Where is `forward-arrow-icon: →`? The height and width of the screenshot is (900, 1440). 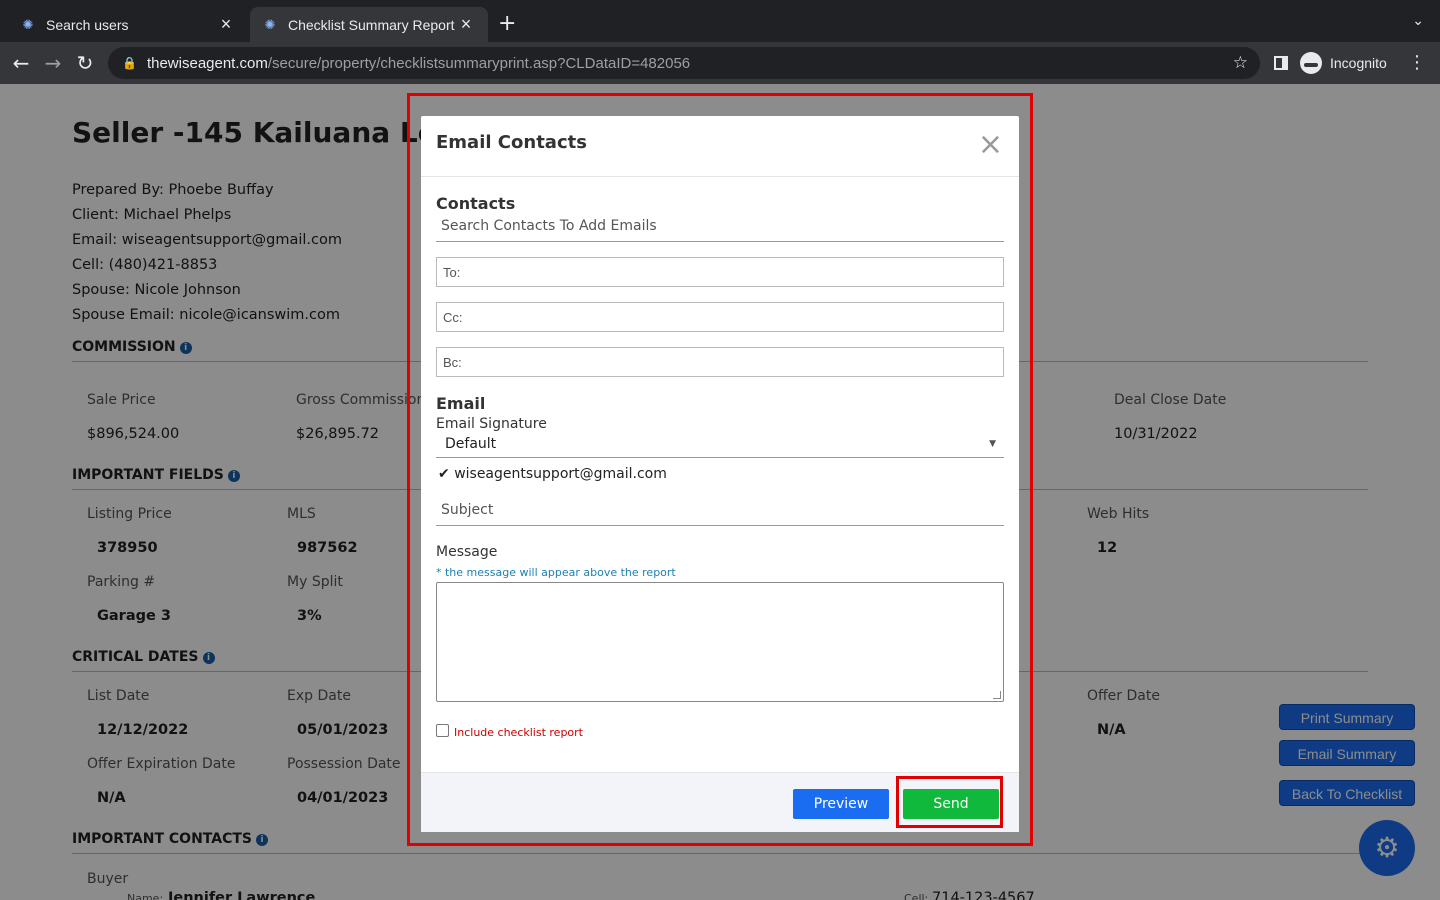
forward-arrow-icon: → is located at coordinates (53, 63).